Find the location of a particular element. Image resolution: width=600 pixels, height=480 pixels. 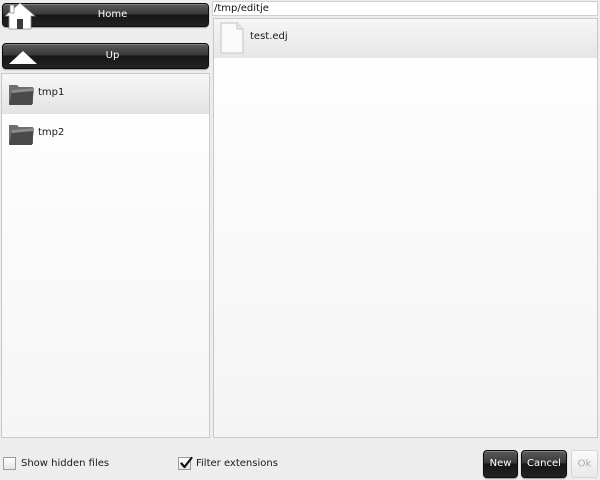

cancel-button: Cancel is located at coordinates (544, 464).